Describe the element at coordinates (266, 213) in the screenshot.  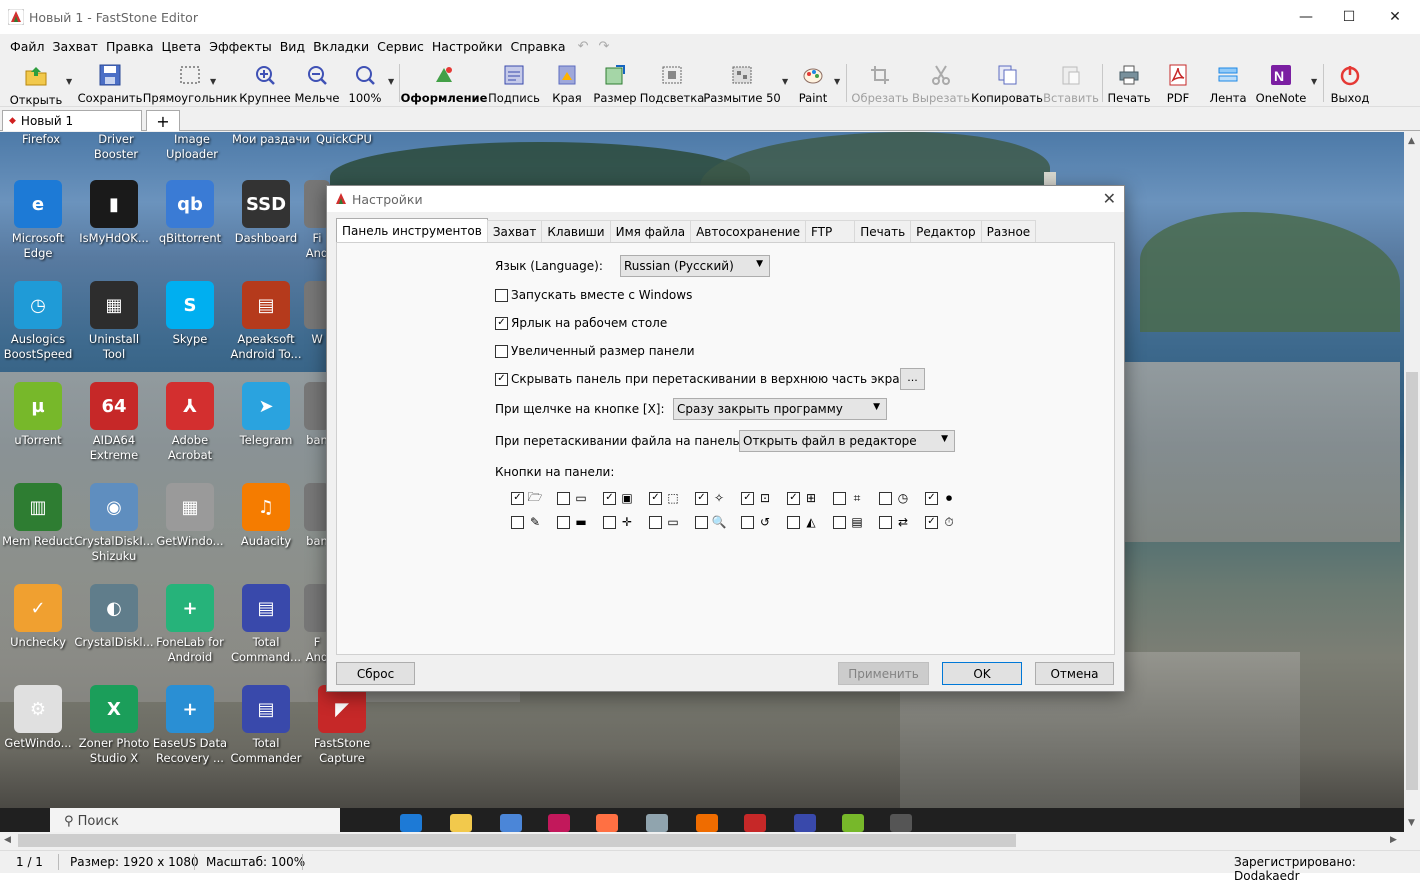
I see `desktop-icon: SSD Dashboard` at that location.